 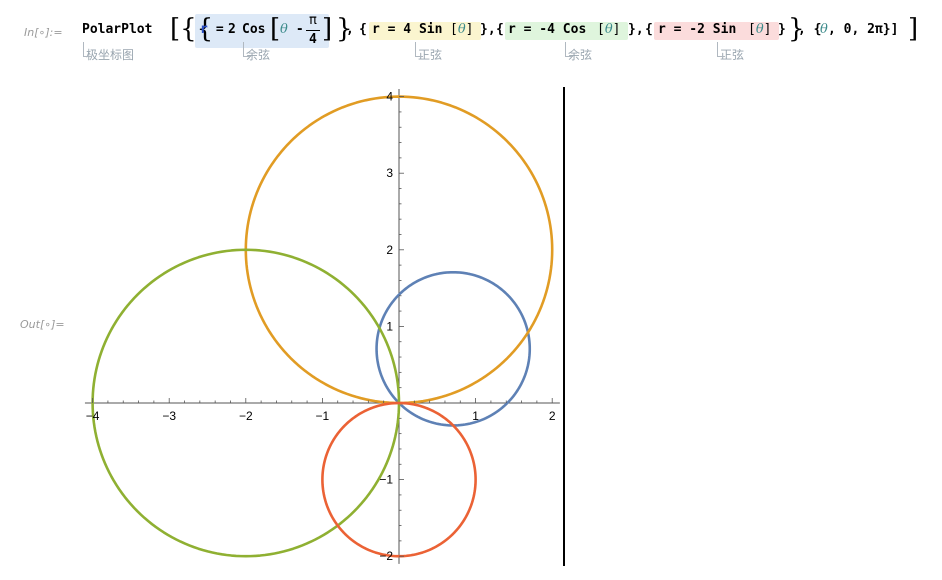 I want to click on y-tick-label: 3, so click(x=389, y=173).